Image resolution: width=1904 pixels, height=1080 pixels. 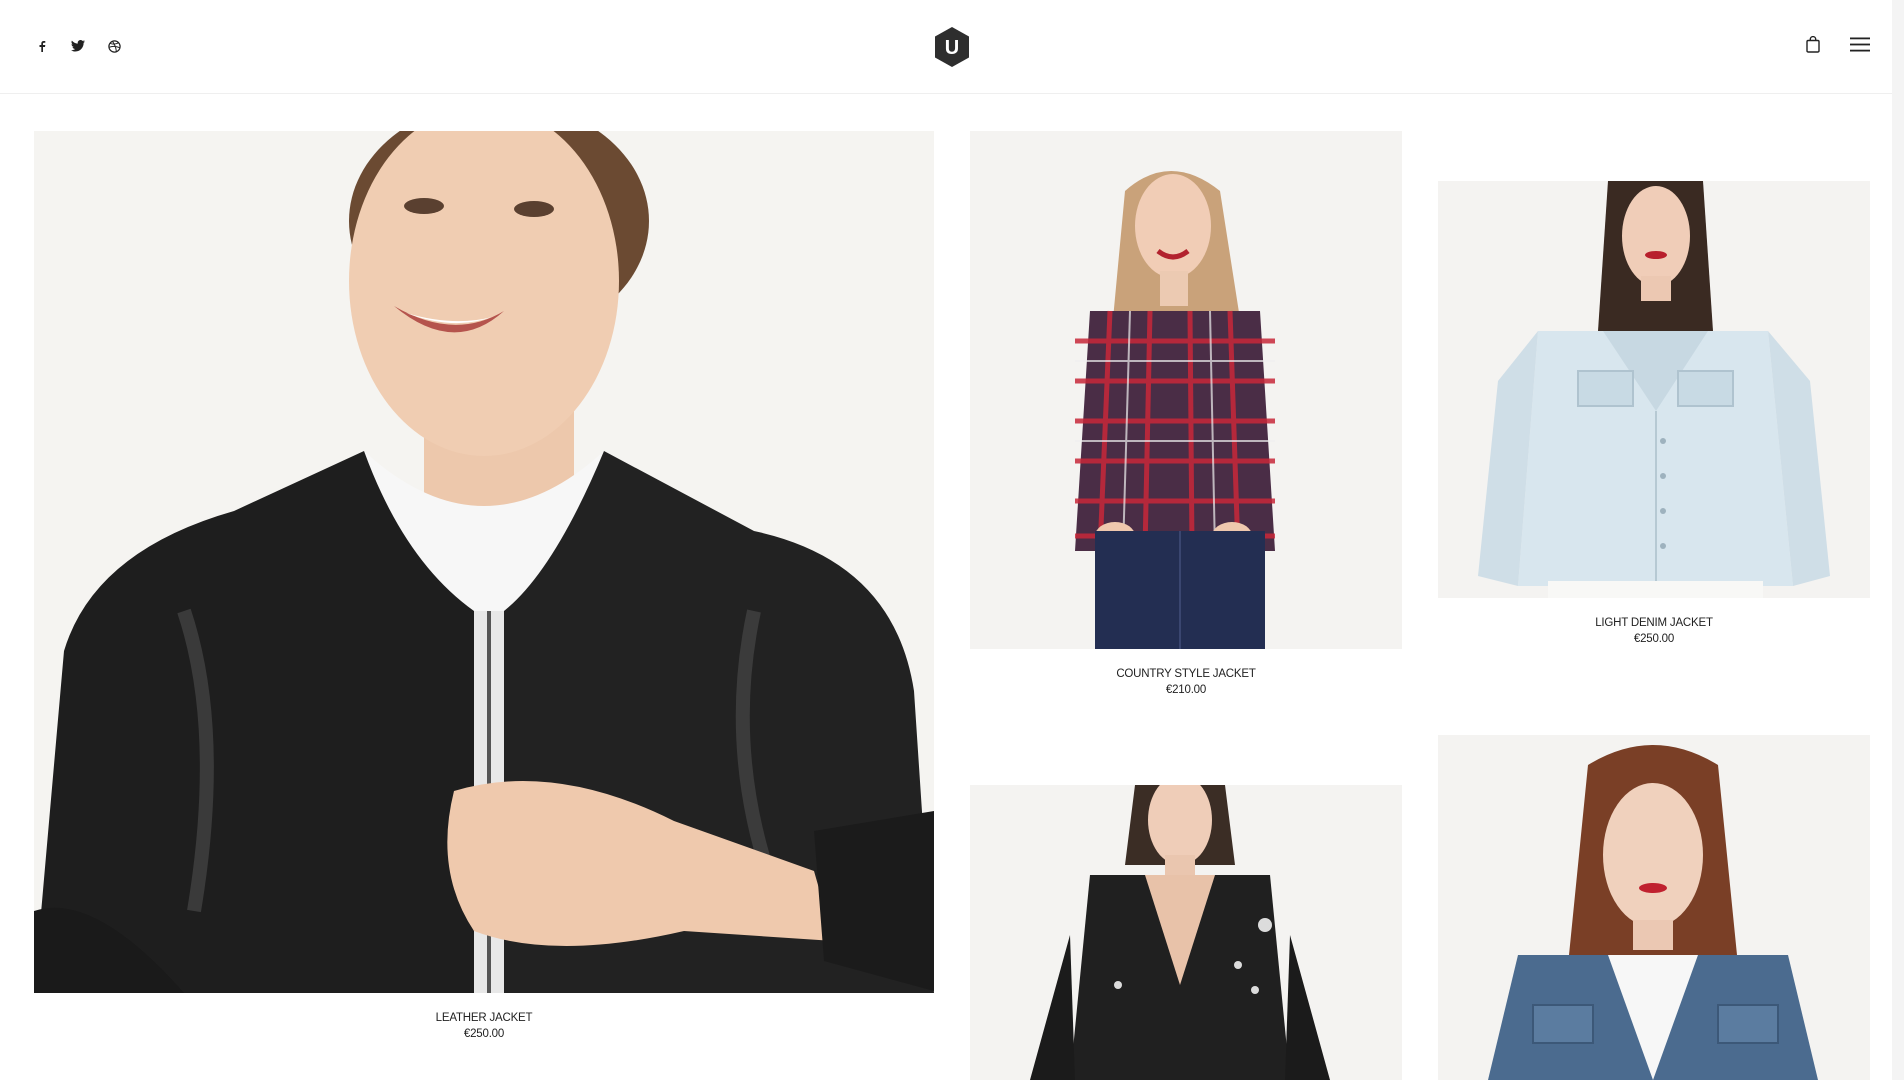 I want to click on logo-letter: U, so click(x=952, y=48).